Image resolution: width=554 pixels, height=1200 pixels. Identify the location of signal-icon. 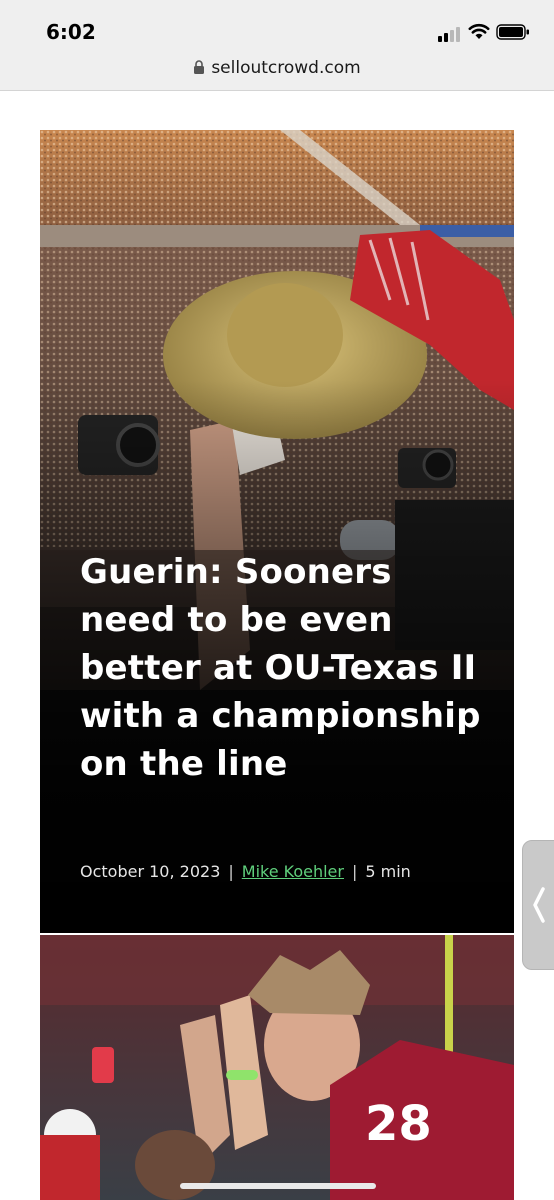
(451, 33).